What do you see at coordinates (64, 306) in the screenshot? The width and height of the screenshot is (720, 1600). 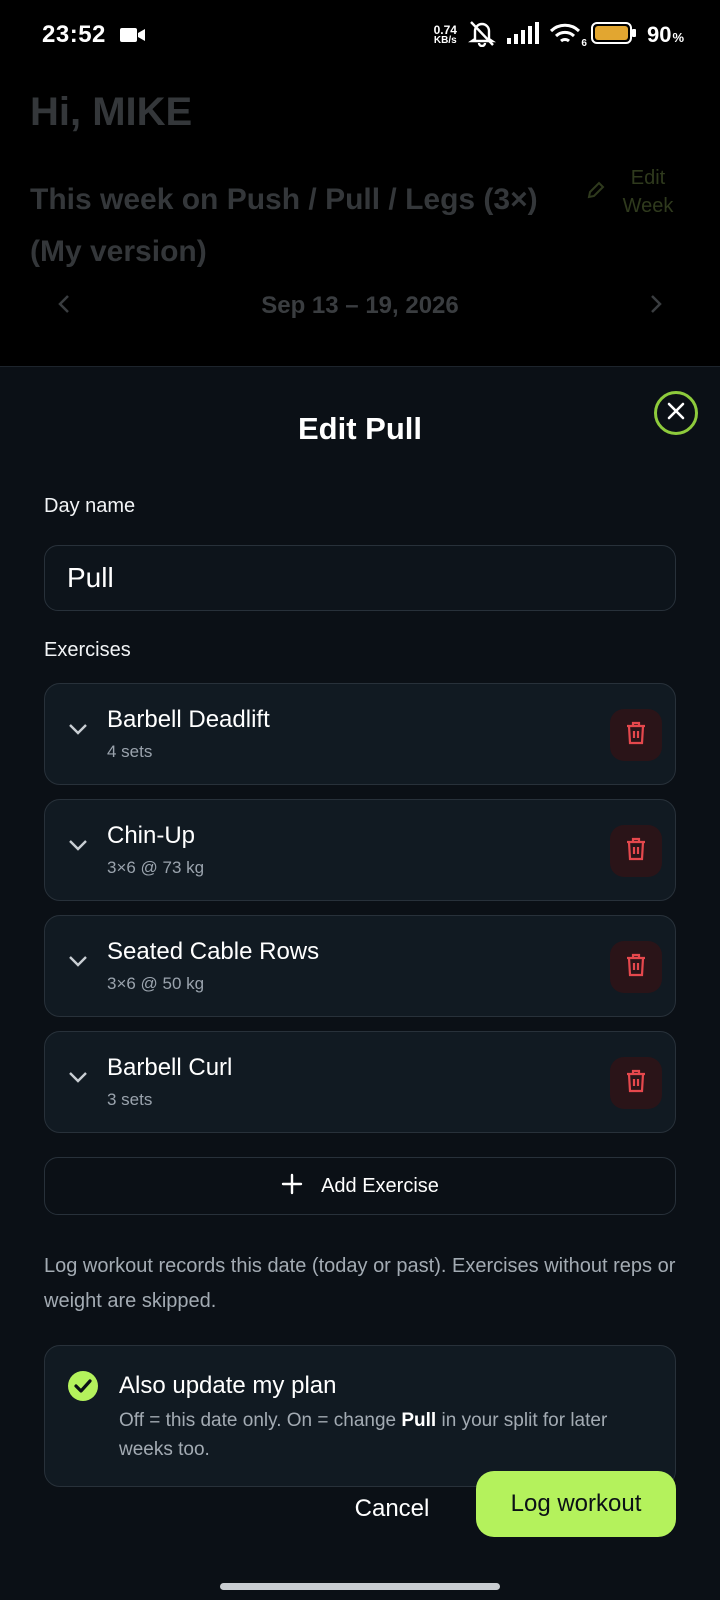 I see `chevron-left-icon` at bounding box center [64, 306].